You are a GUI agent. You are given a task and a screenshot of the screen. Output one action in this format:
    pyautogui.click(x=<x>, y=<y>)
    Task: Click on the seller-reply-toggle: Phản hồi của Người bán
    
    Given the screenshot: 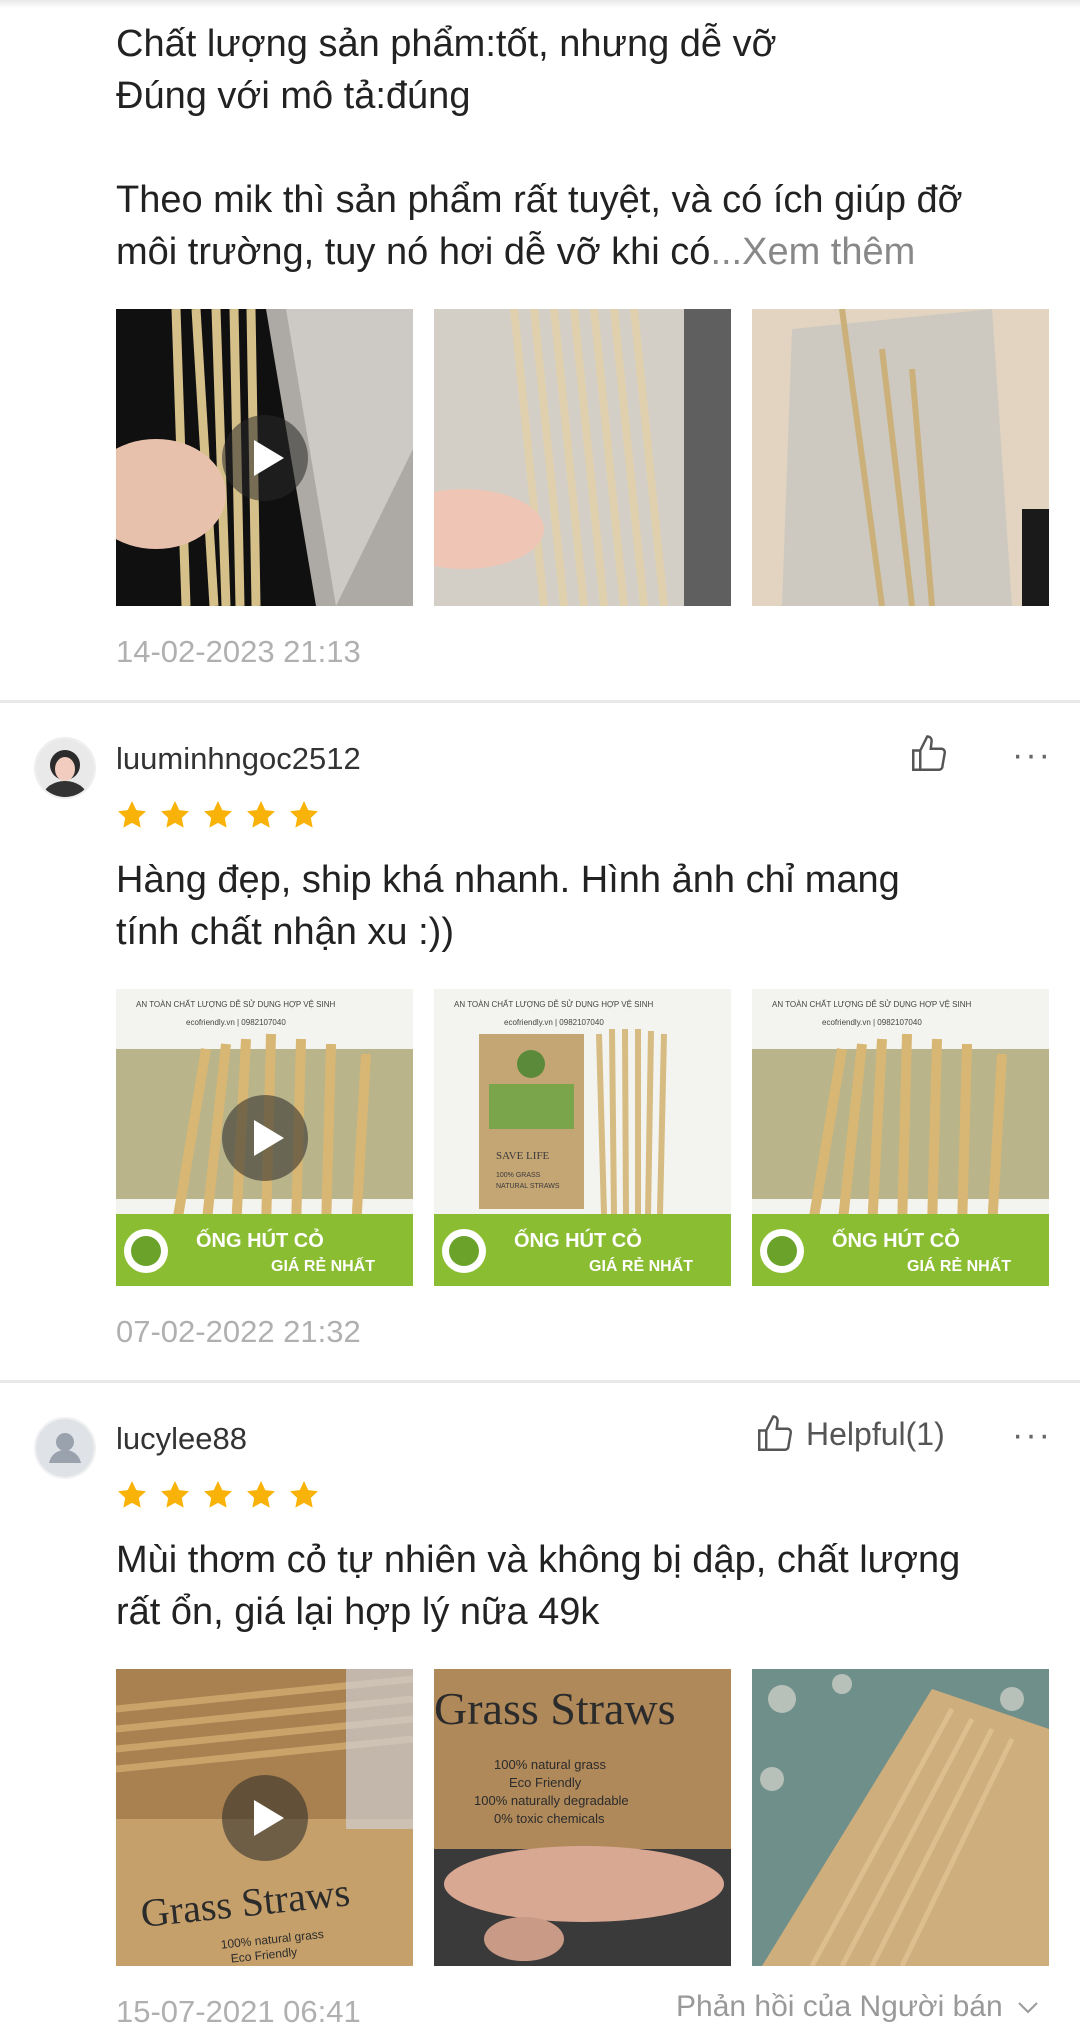 What is the action you would take?
    pyautogui.click(x=857, y=2007)
    